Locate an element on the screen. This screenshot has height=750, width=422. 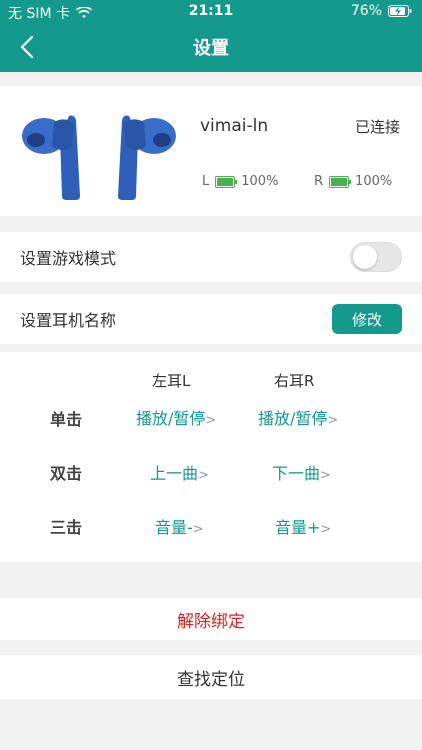
locate-label: 查找定位 is located at coordinates (211, 679).